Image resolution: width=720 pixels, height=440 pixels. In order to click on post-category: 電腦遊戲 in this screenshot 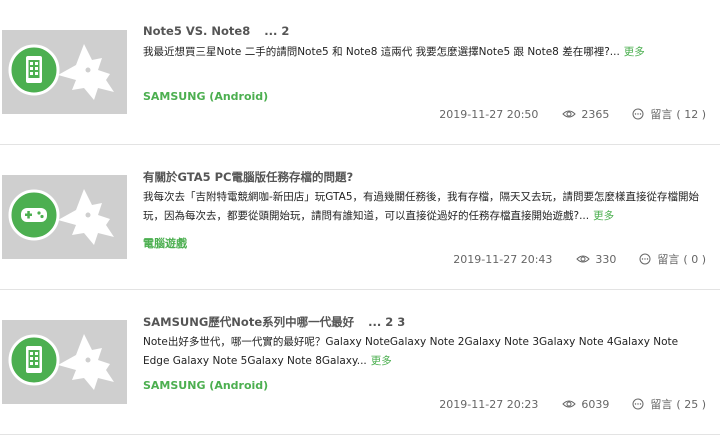, I will do `click(165, 243)`.